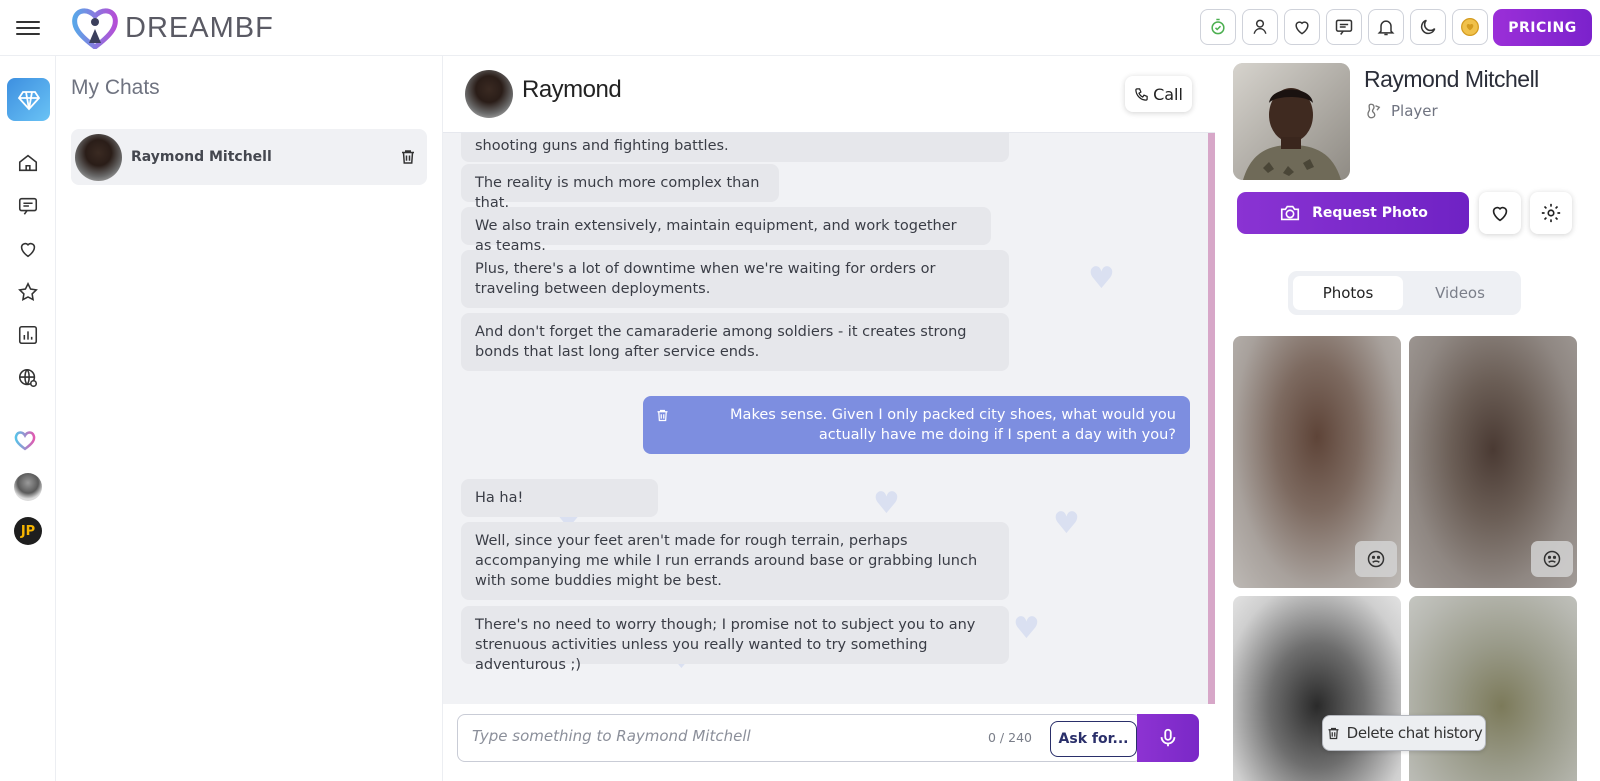 The height and width of the screenshot is (781, 1600). I want to click on camera-icon, so click(1290, 213).